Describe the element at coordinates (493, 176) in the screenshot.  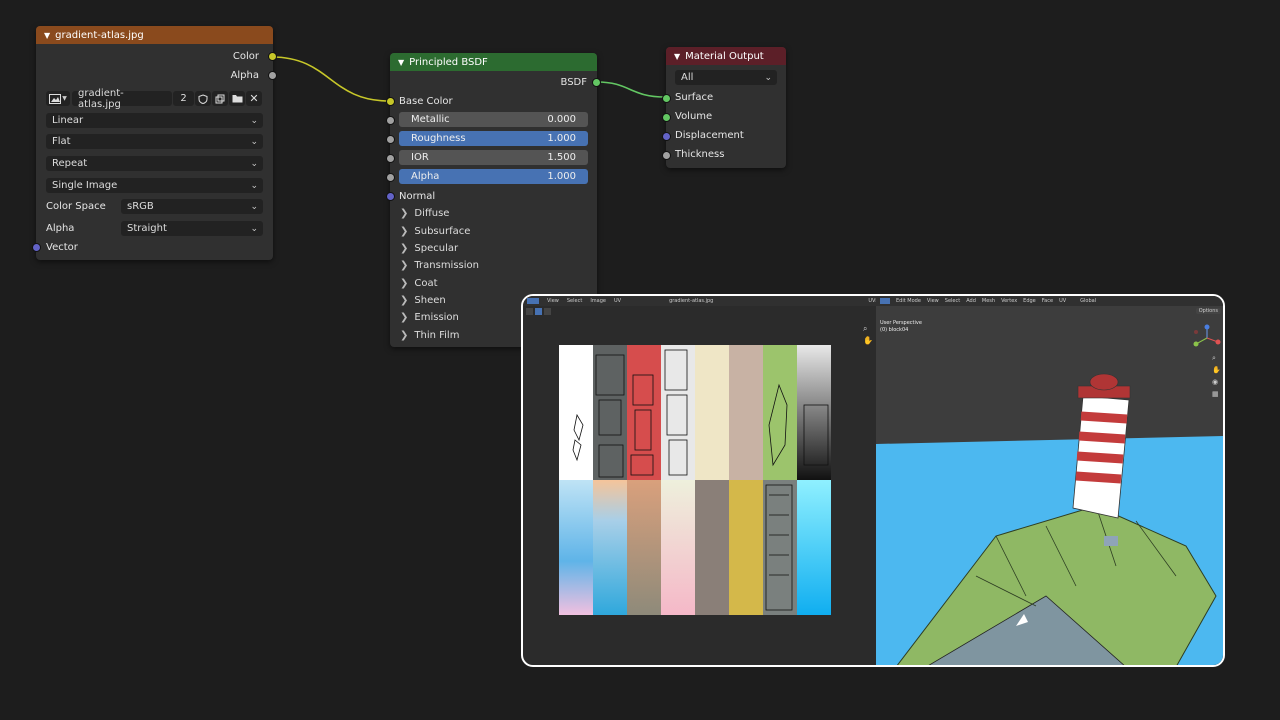
I see `alpha-slider: Alpha 1.000` at that location.